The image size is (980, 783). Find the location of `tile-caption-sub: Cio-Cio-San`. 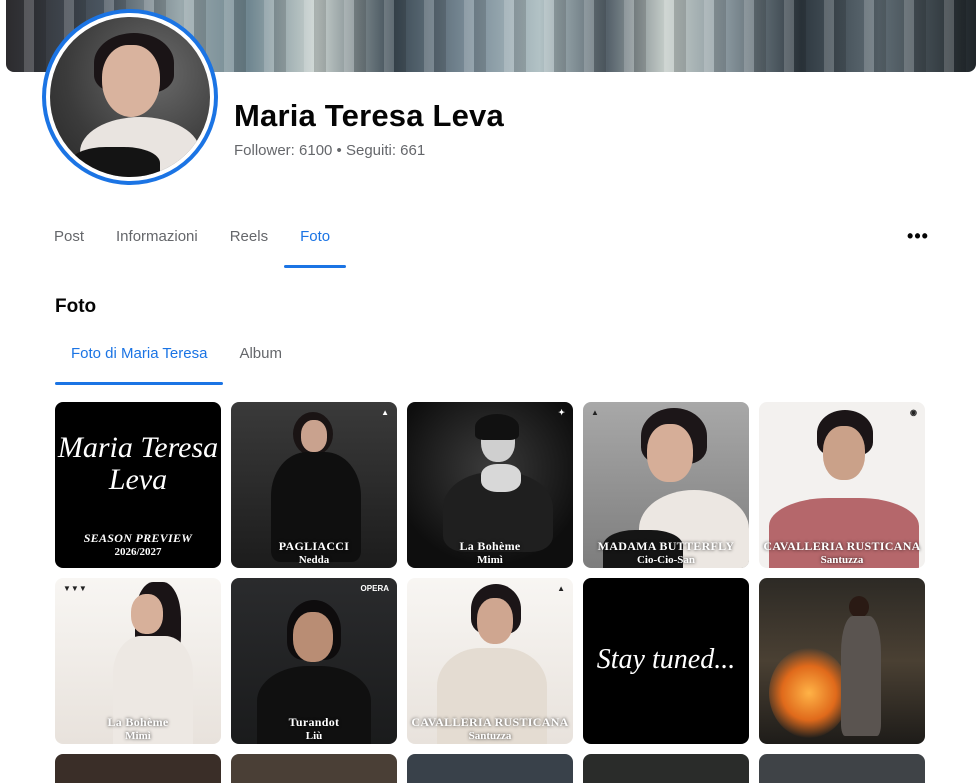

tile-caption-sub: Cio-Cio-San is located at coordinates (666, 560).